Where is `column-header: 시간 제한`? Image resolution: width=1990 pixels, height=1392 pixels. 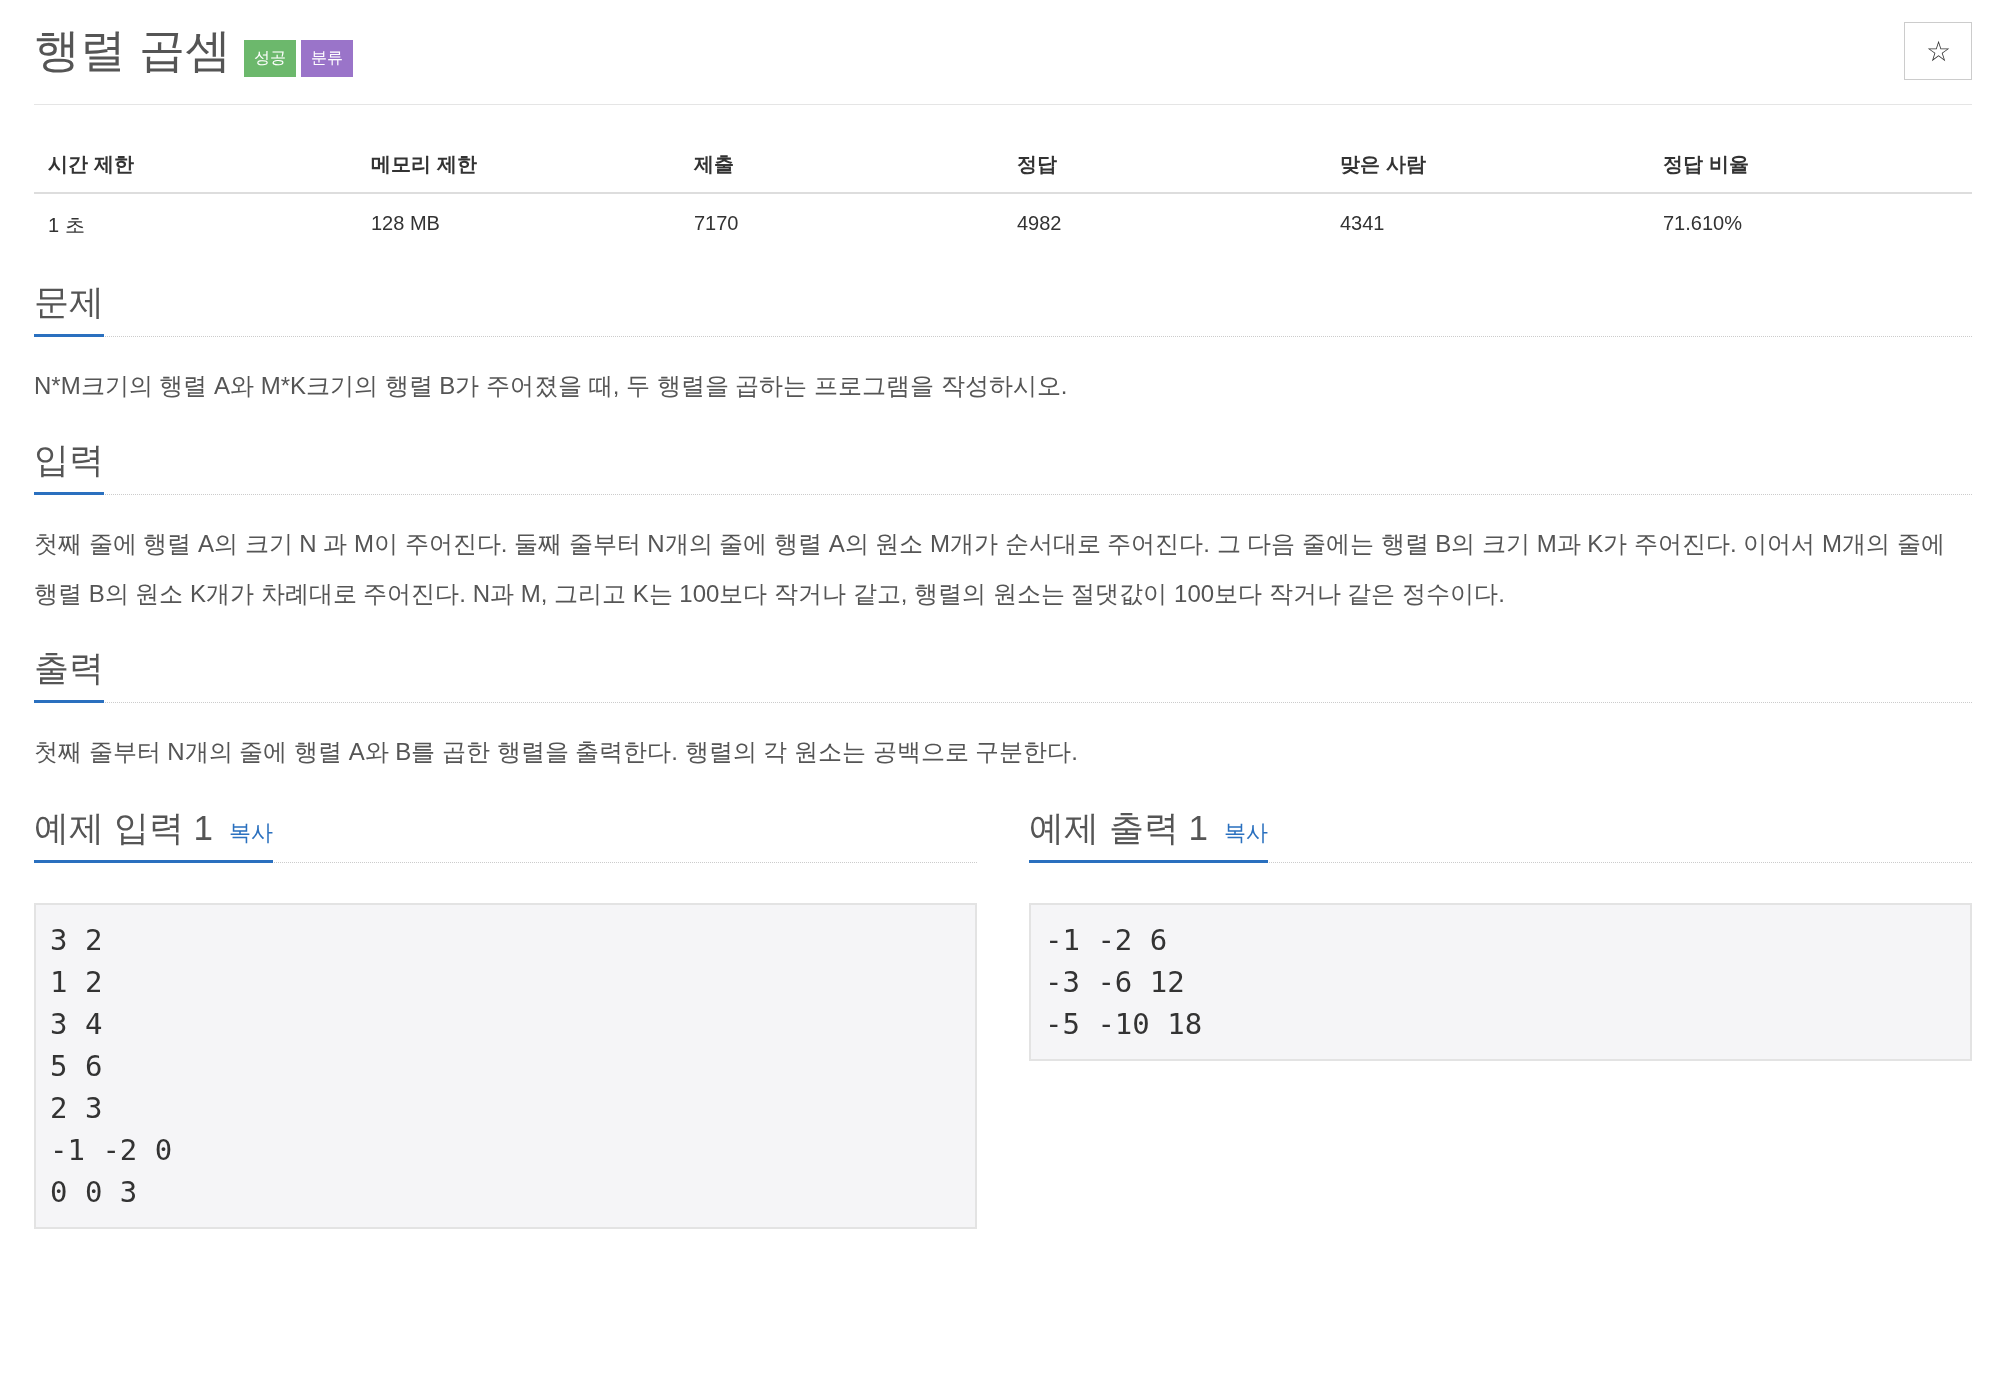
column-header: 시간 제한 is located at coordinates (195, 164).